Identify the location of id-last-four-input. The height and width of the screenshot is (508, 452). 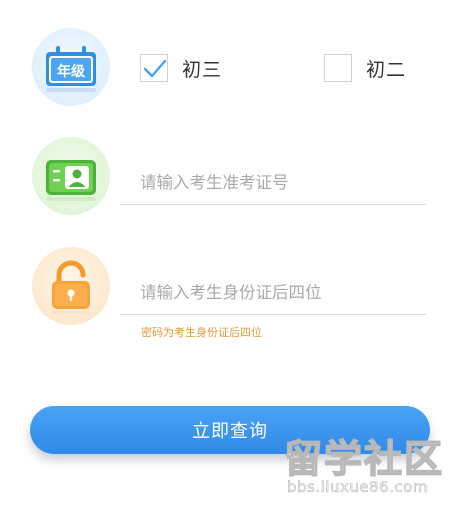
(273, 292).